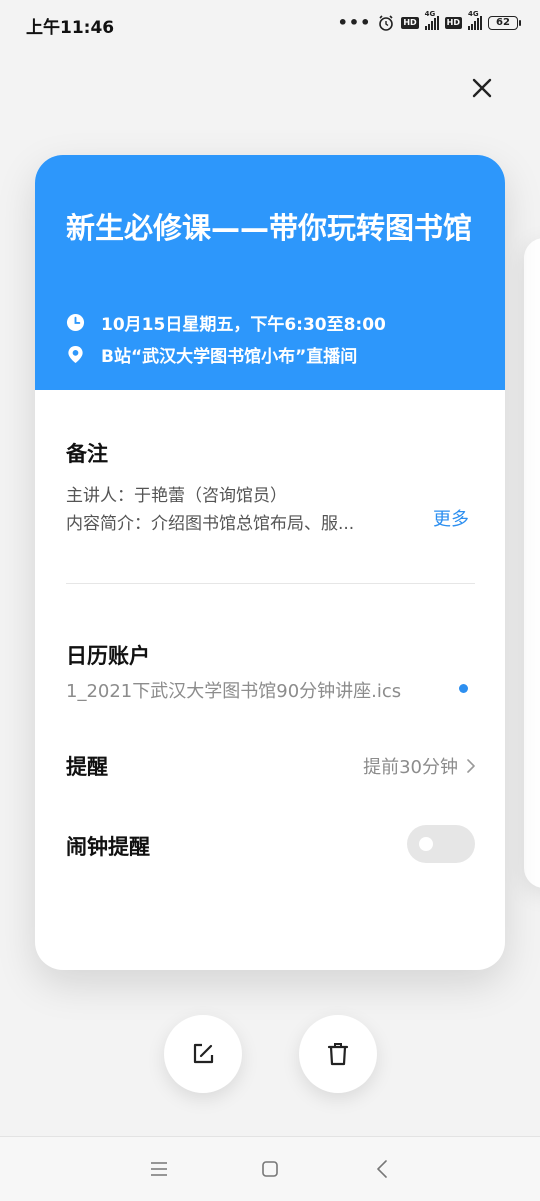  Describe the element at coordinates (269, 228) in the screenshot. I see `event-title: 新生必修课——带你玩转图书馆` at that location.